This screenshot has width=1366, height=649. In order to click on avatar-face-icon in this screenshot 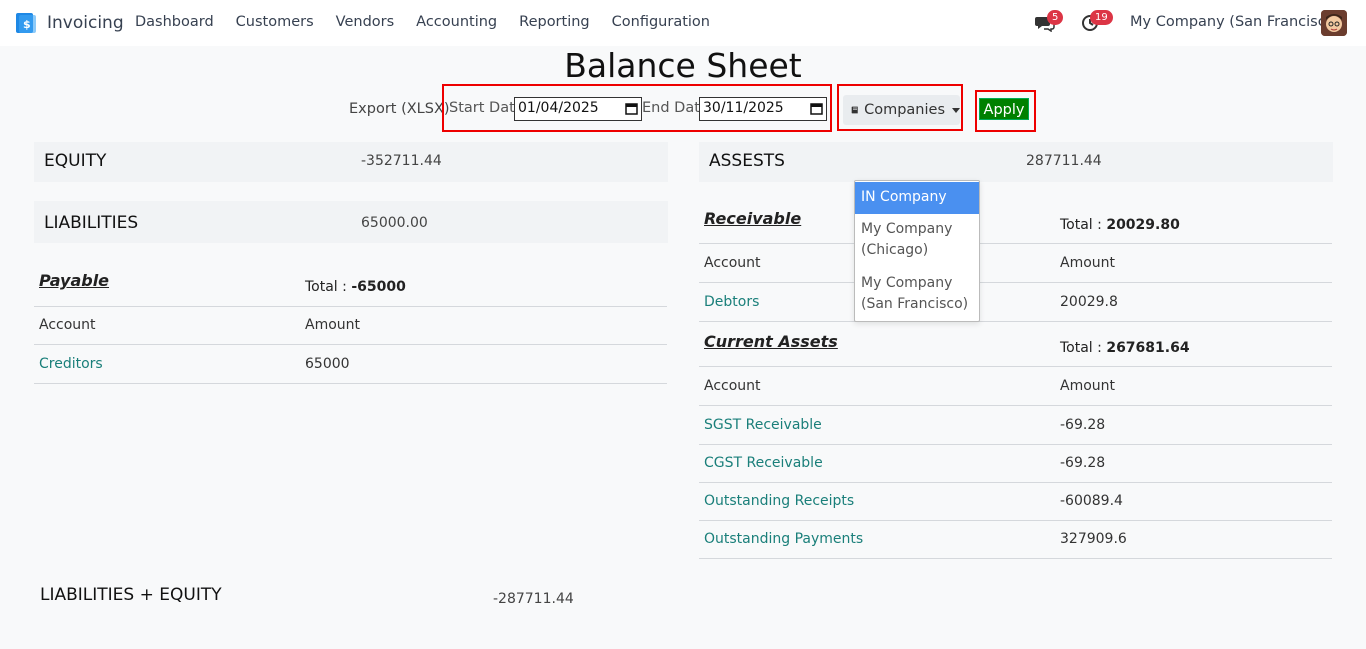, I will do `click(1334, 23)`.